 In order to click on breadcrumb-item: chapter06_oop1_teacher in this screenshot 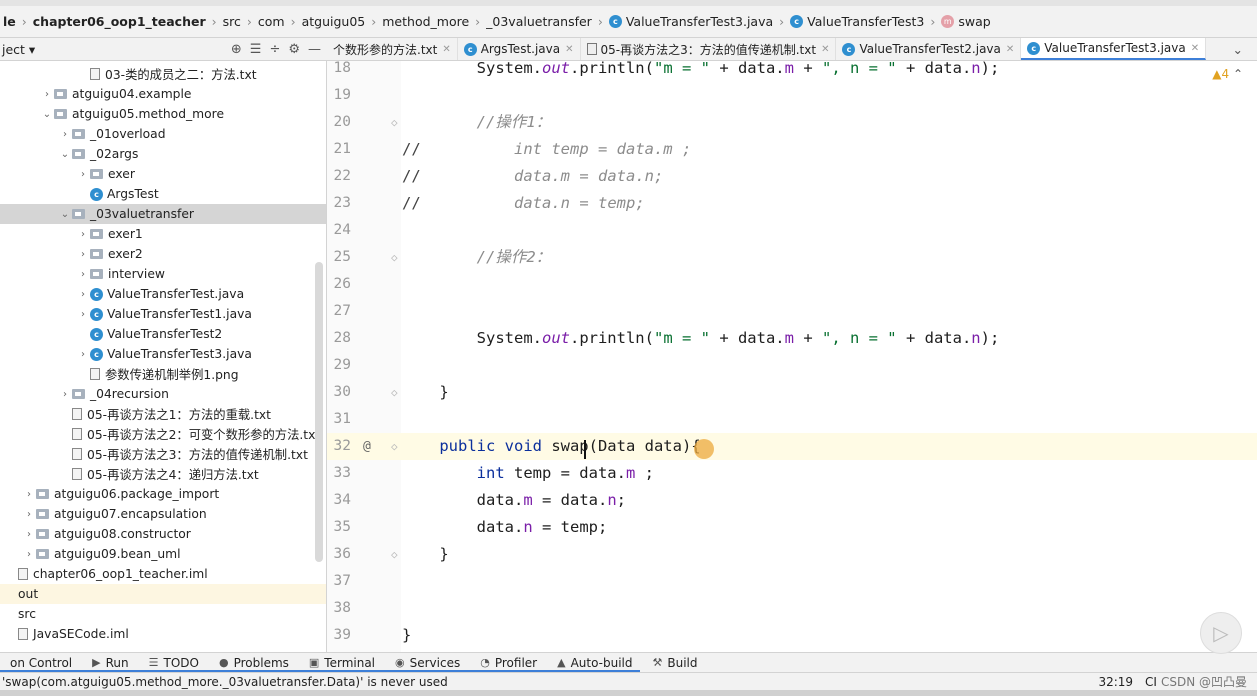, I will do `click(119, 21)`.